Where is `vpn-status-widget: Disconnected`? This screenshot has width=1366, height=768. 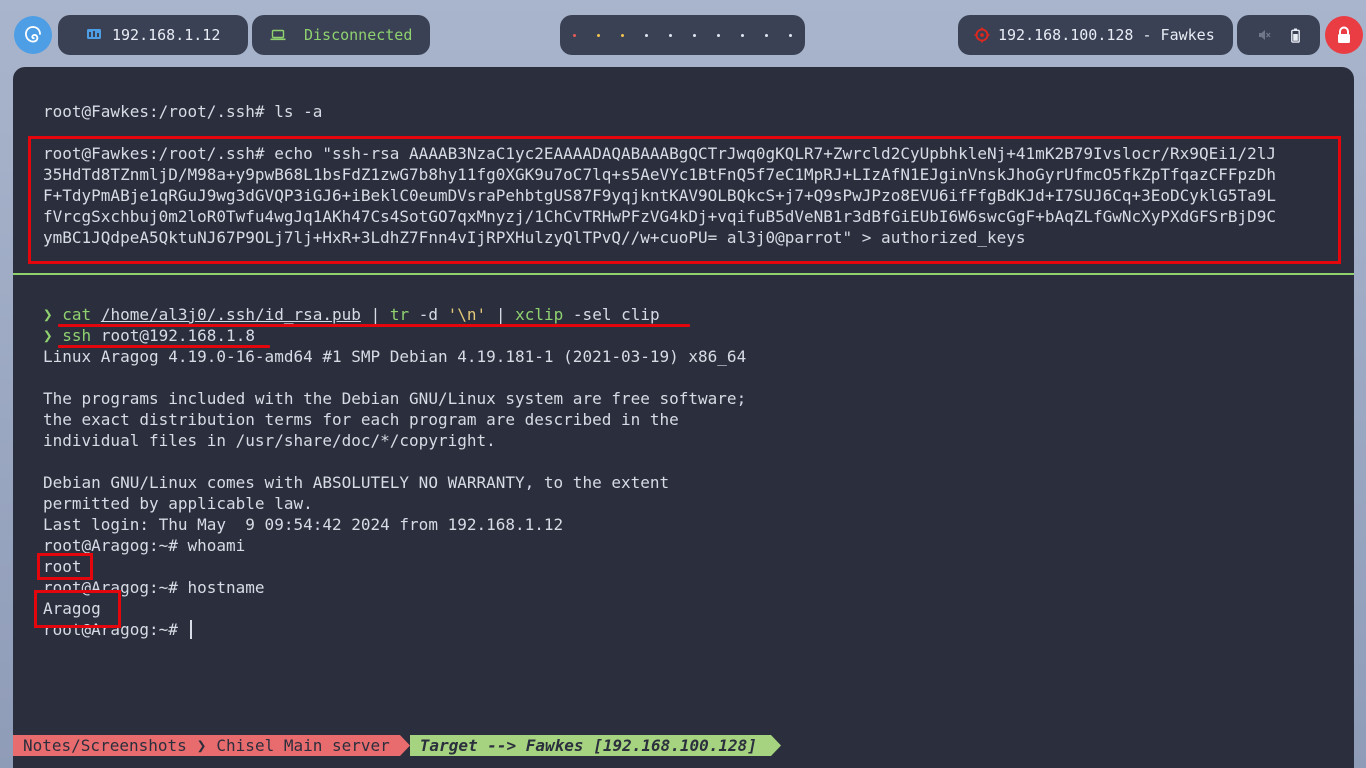 vpn-status-widget: Disconnected is located at coordinates (341, 35).